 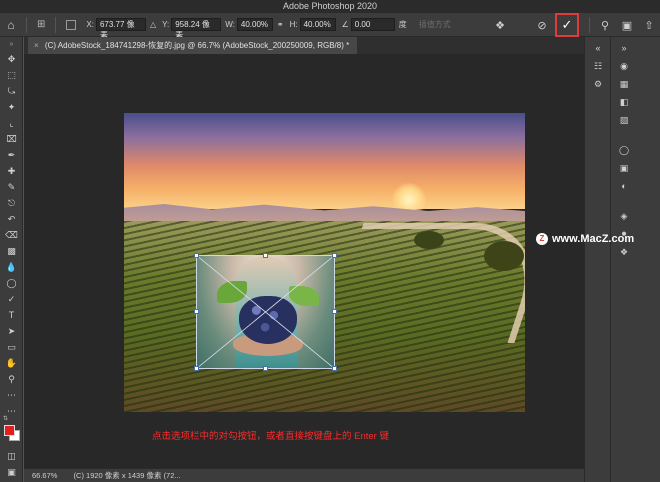 I want to click on rotation-input: 0.00, so click(x=372, y=24).